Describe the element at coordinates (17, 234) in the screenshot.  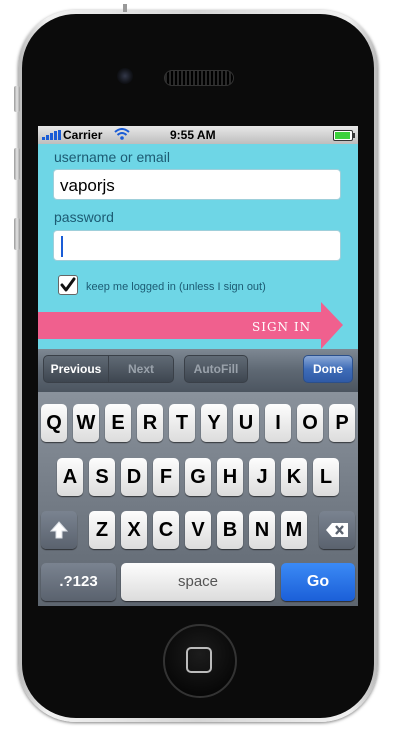
I see `volume-down-button` at that location.